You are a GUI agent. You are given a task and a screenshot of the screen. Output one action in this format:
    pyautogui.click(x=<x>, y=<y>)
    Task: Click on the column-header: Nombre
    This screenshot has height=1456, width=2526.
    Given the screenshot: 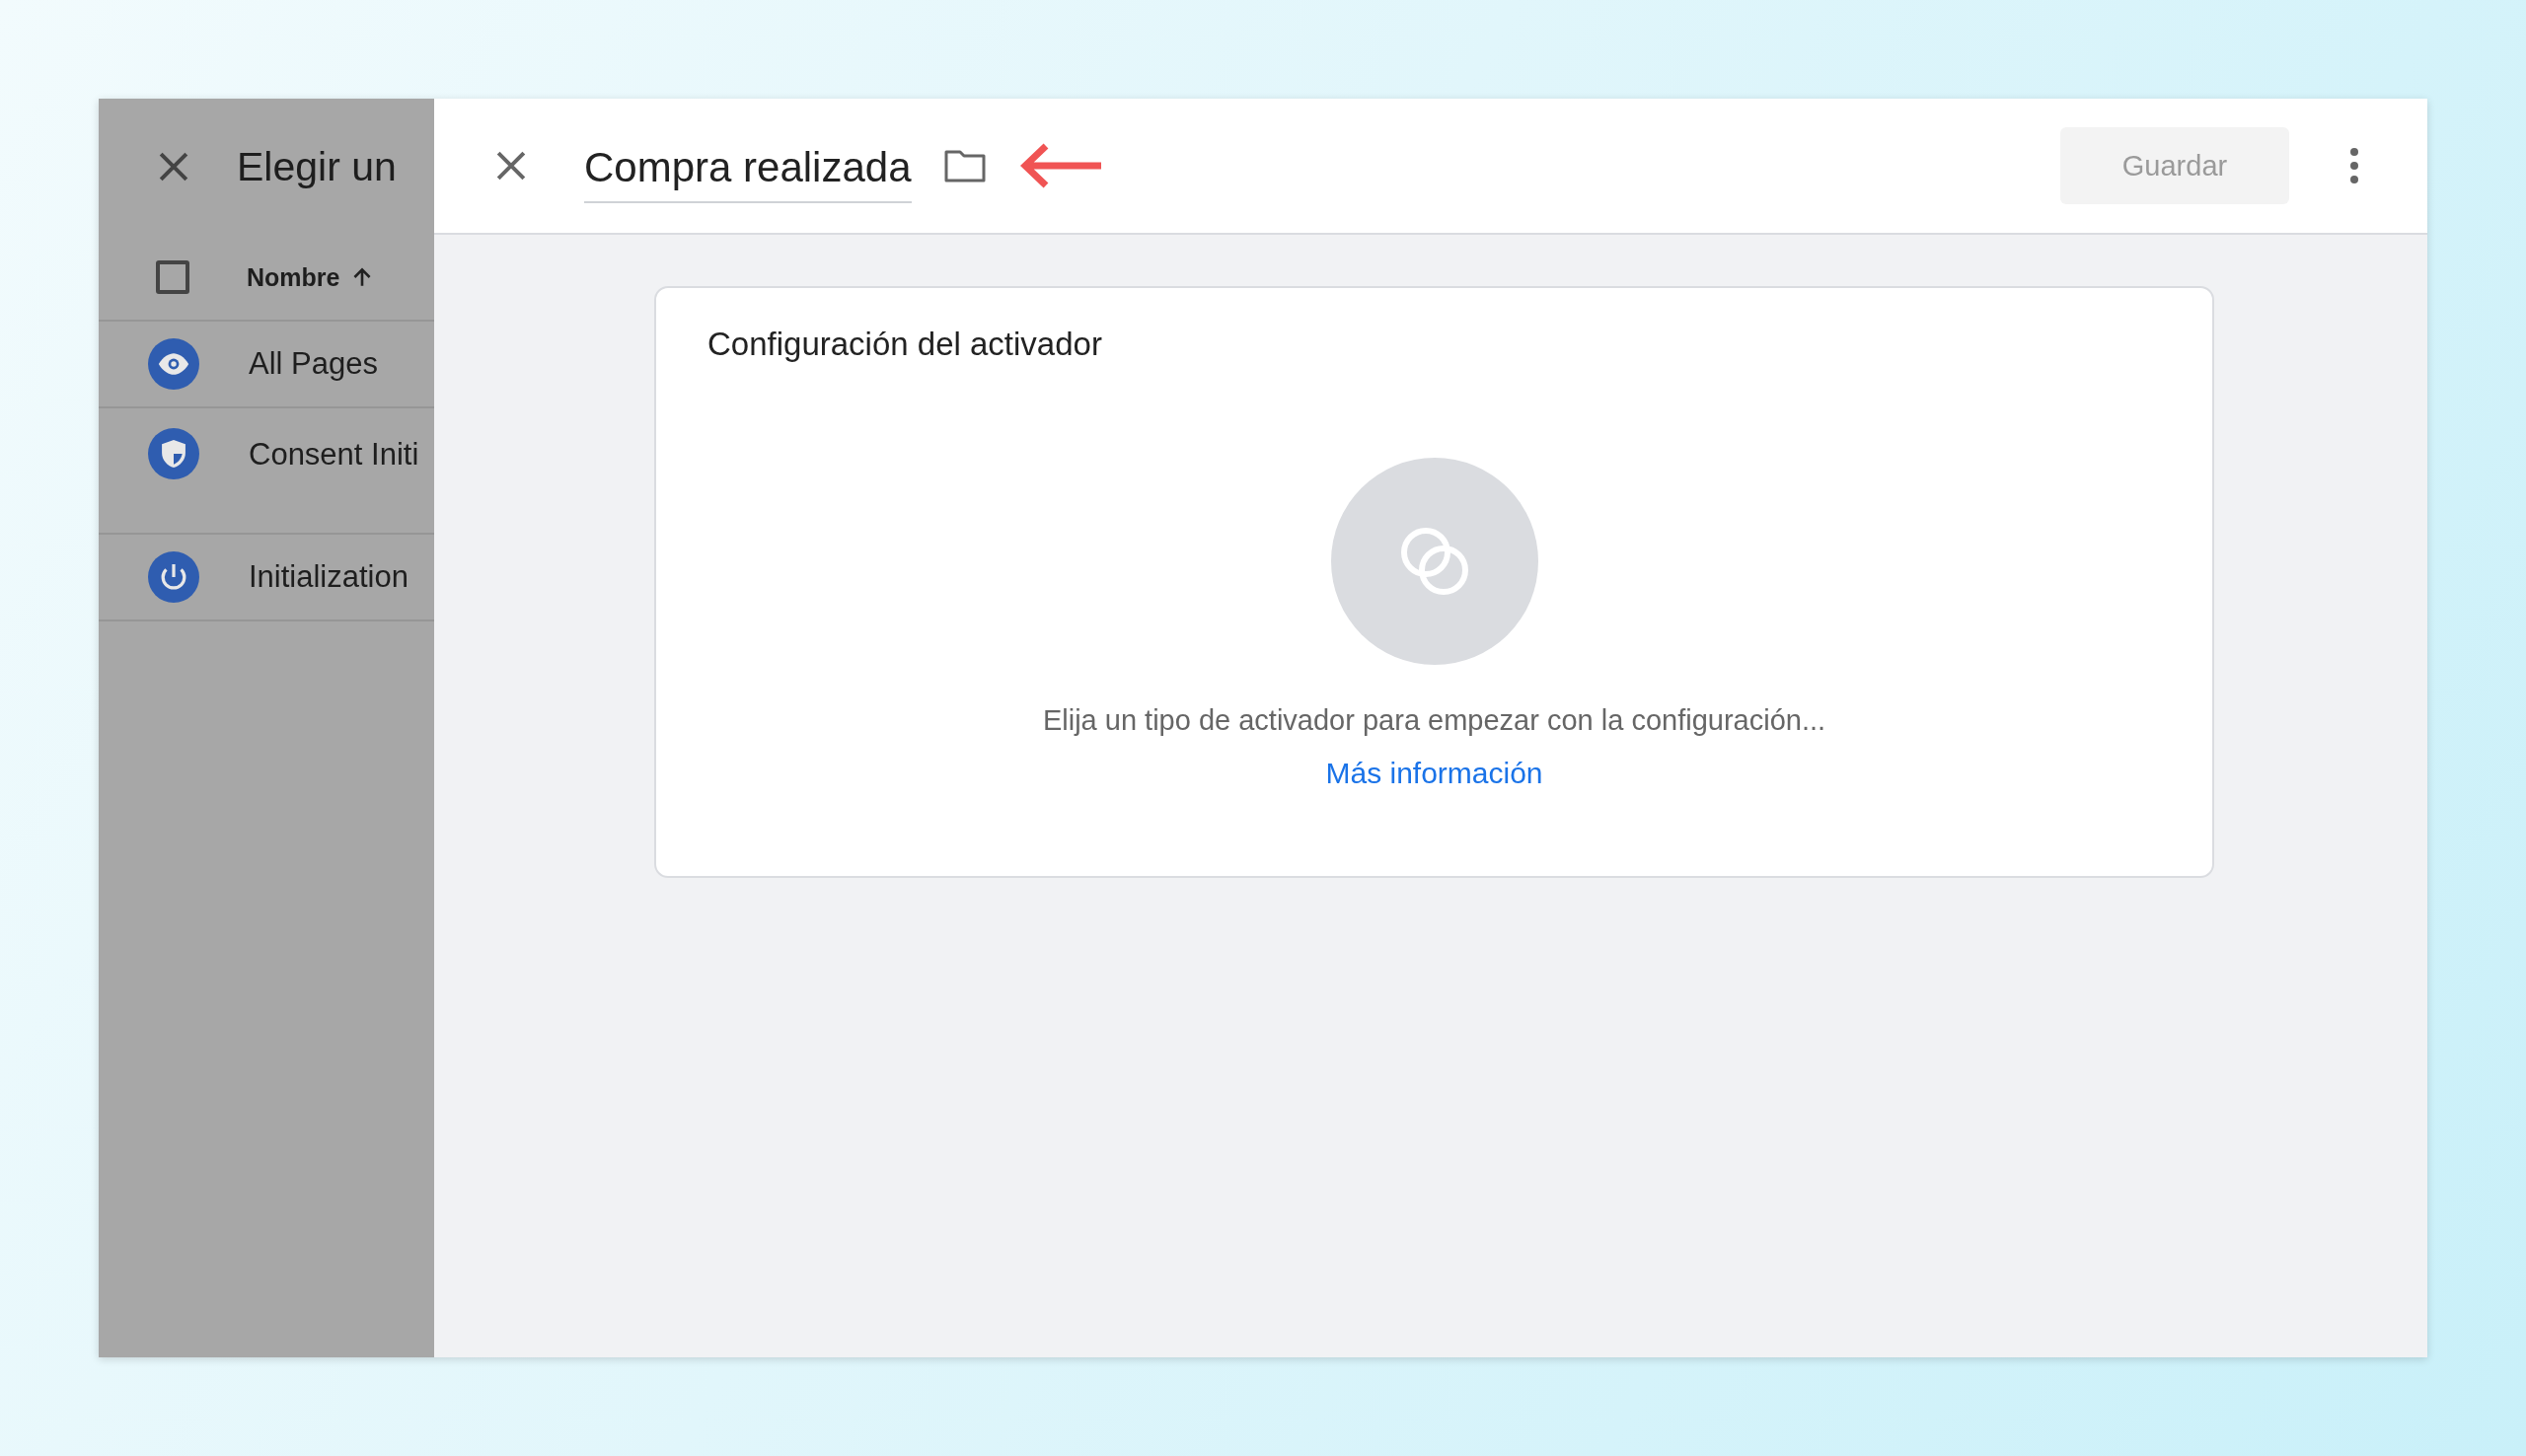 What is the action you would take?
    pyautogui.click(x=293, y=277)
    